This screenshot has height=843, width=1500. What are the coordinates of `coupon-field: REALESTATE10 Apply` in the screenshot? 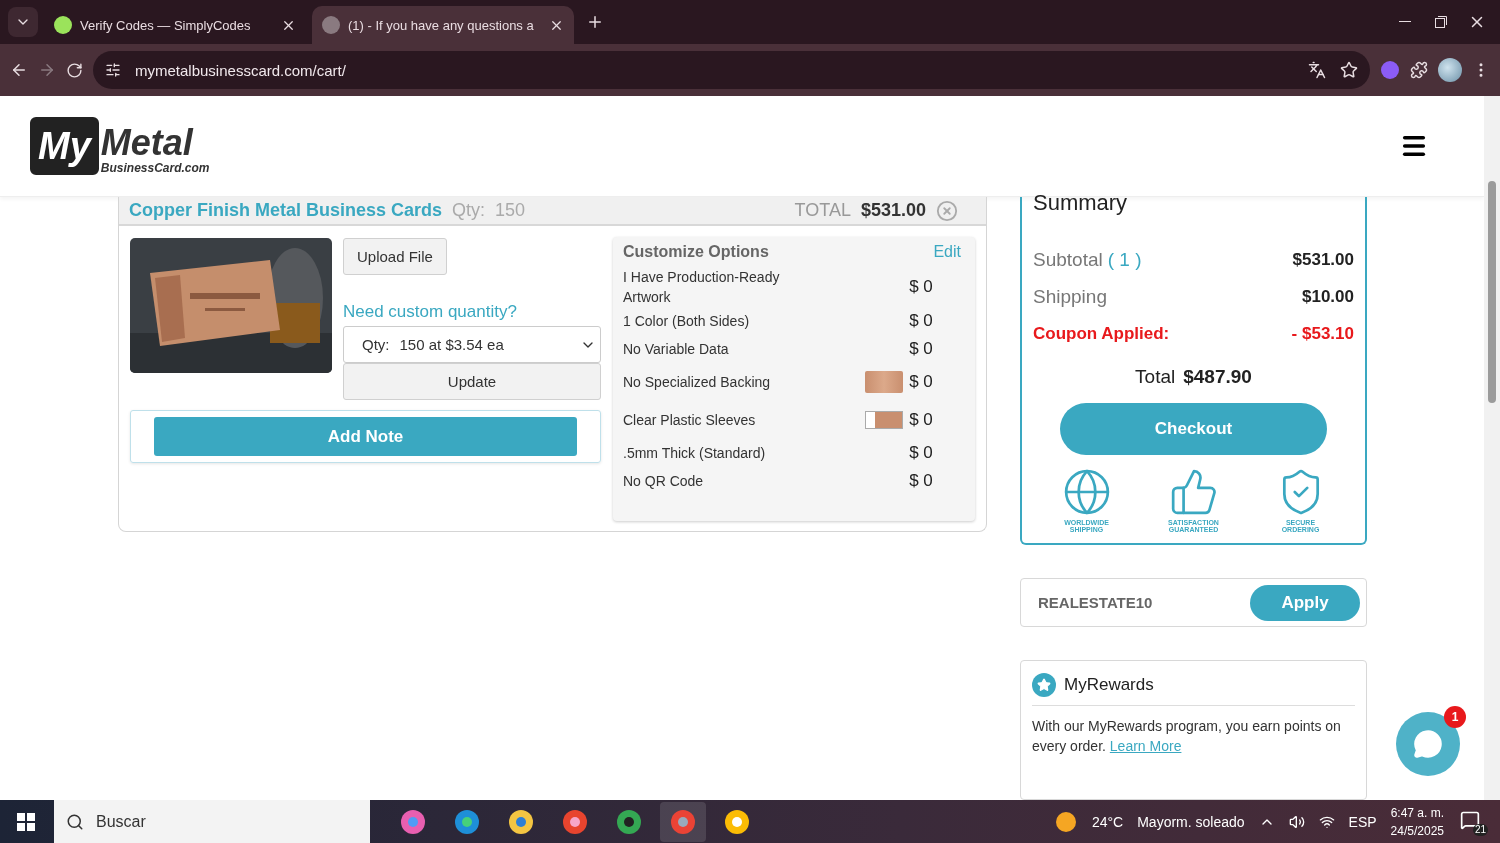 It's located at (1193, 602).